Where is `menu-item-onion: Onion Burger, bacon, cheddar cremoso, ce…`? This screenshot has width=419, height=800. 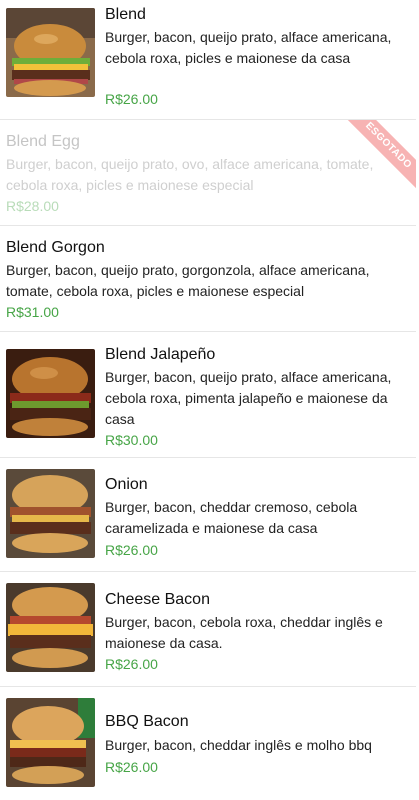
menu-item-onion: Onion Burger, bacon, cheddar cremoso, ce… is located at coordinates (208, 515).